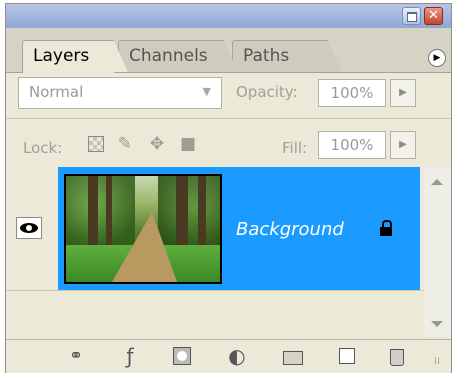 This screenshot has width=454, height=376. What do you see at coordinates (183, 356) in the screenshot?
I see `layer-mask-icon` at bounding box center [183, 356].